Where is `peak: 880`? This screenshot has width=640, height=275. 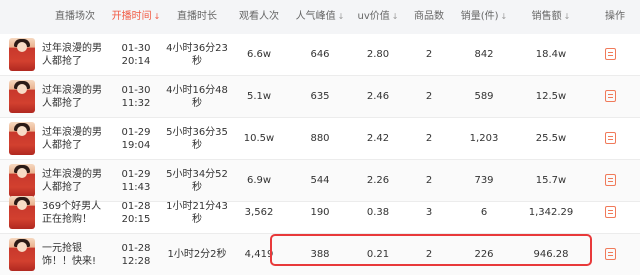 peak: 880 is located at coordinates (320, 138).